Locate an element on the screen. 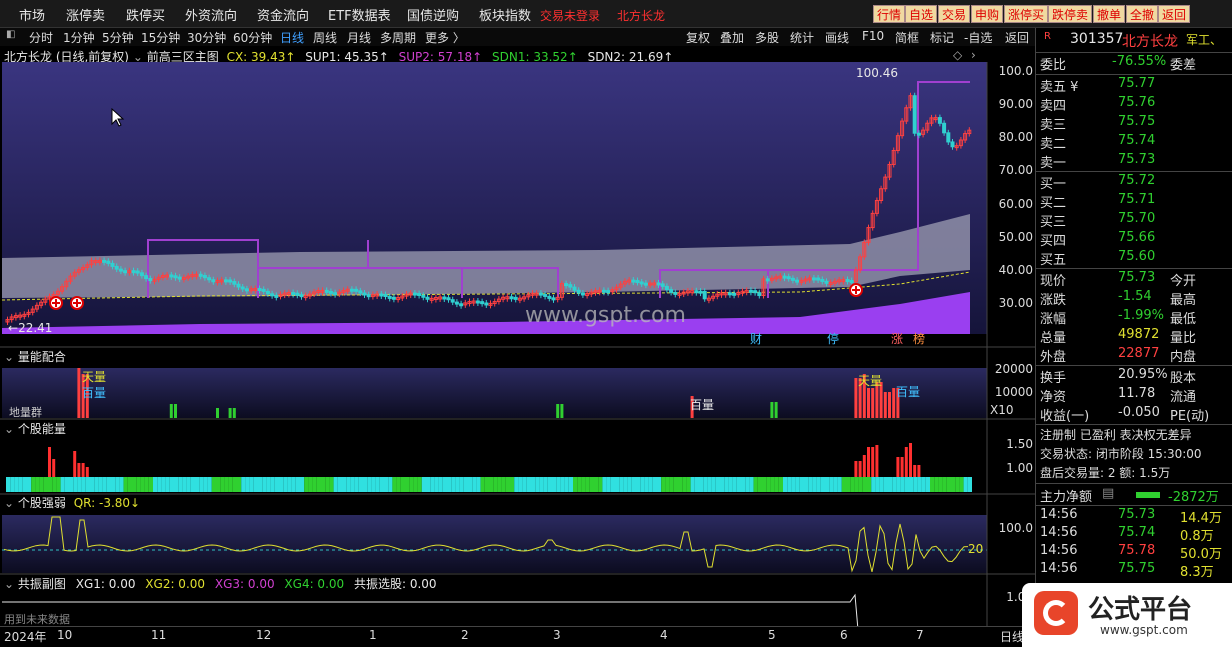  energy-panel-title: 个股能量 is located at coordinates (42, 429).